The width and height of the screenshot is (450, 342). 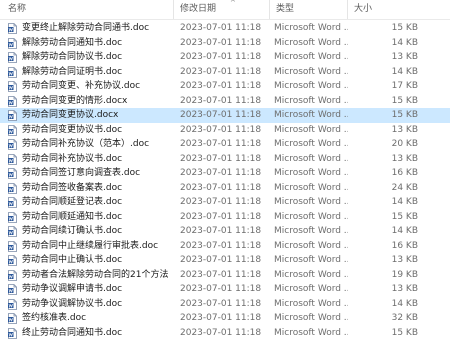 What do you see at coordinates (86, 144) in the screenshot?
I see `file-name: 劳动合同补充协议（范本）.doc` at bounding box center [86, 144].